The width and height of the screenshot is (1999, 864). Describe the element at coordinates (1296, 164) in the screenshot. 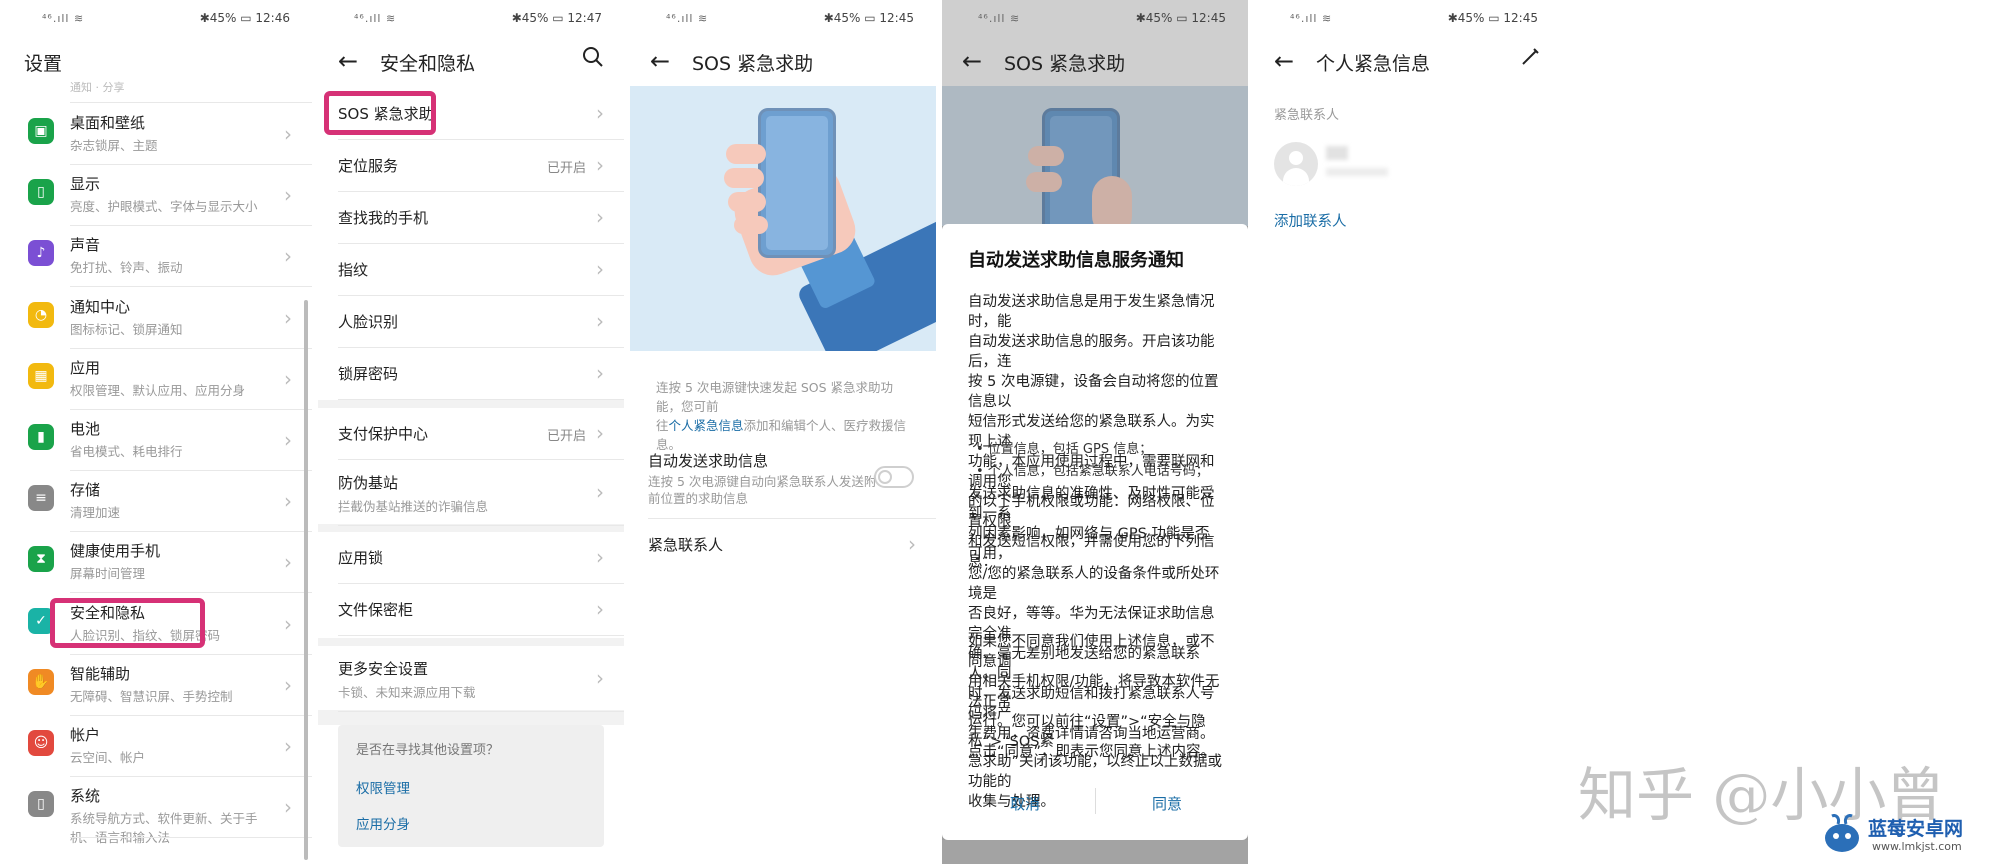

I see `contact-avatar` at that location.